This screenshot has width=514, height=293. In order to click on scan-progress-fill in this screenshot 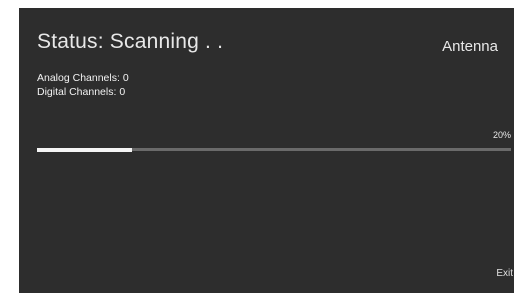, I will do `click(84, 149)`.